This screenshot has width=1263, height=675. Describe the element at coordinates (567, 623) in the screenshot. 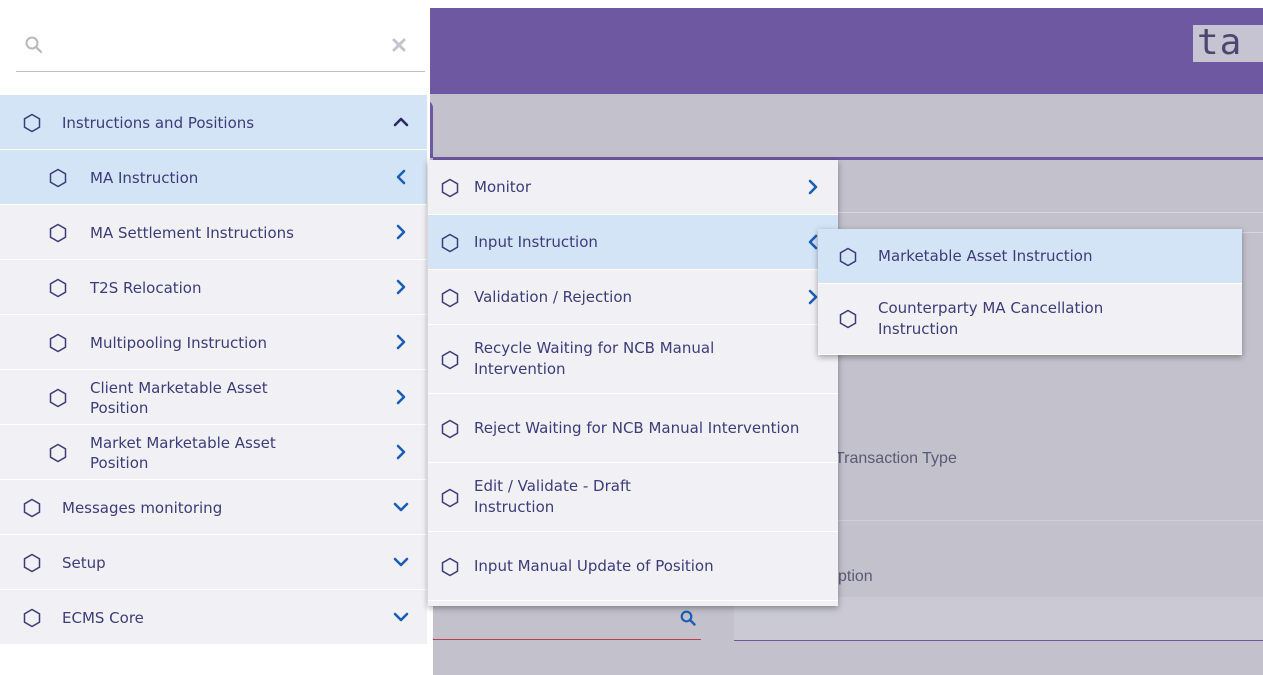

I see `lookup-field` at that location.